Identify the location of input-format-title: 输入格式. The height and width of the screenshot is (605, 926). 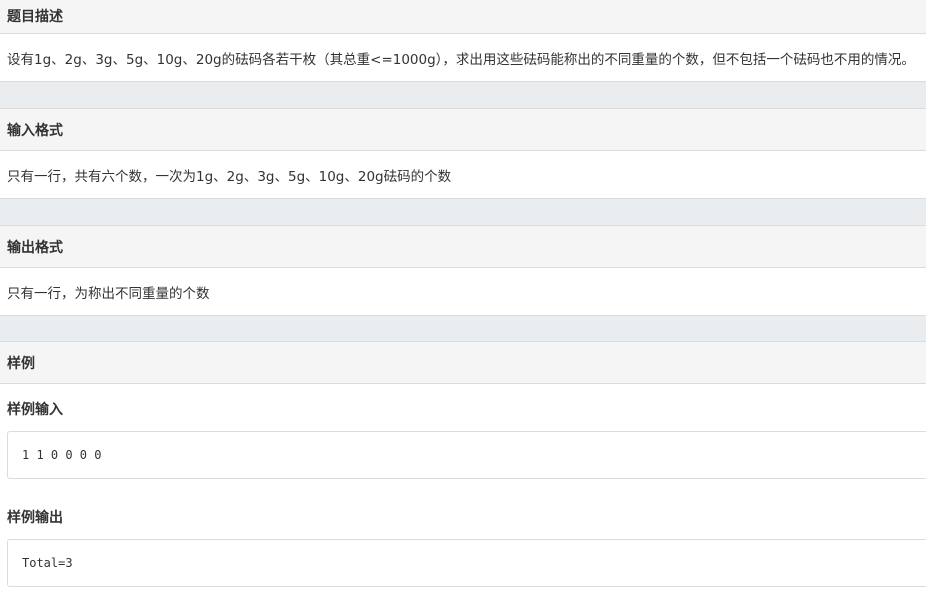
(35, 130).